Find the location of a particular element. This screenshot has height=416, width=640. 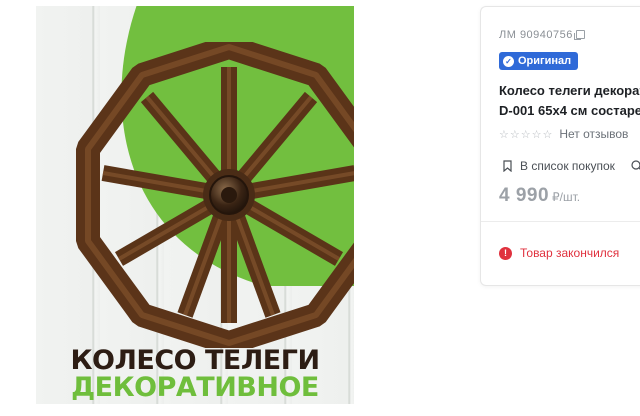

stock-status-text: Товар закончился is located at coordinates (570, 253).